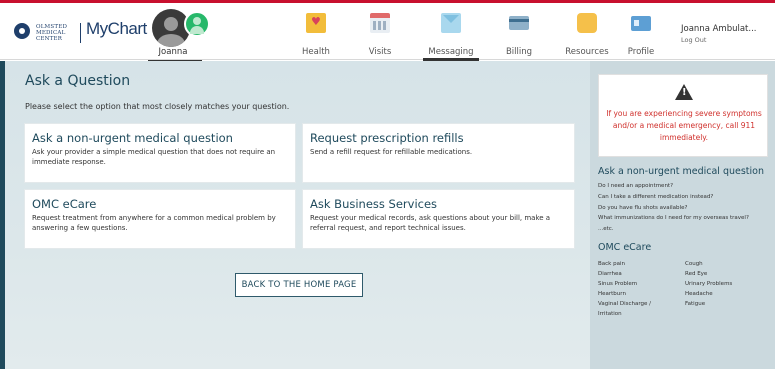 The width and height of the screenshot is (775, 369). Describe the element at coordinates (611, 264) in the screenshot. I see `ecare-link: Back pain` at that location.